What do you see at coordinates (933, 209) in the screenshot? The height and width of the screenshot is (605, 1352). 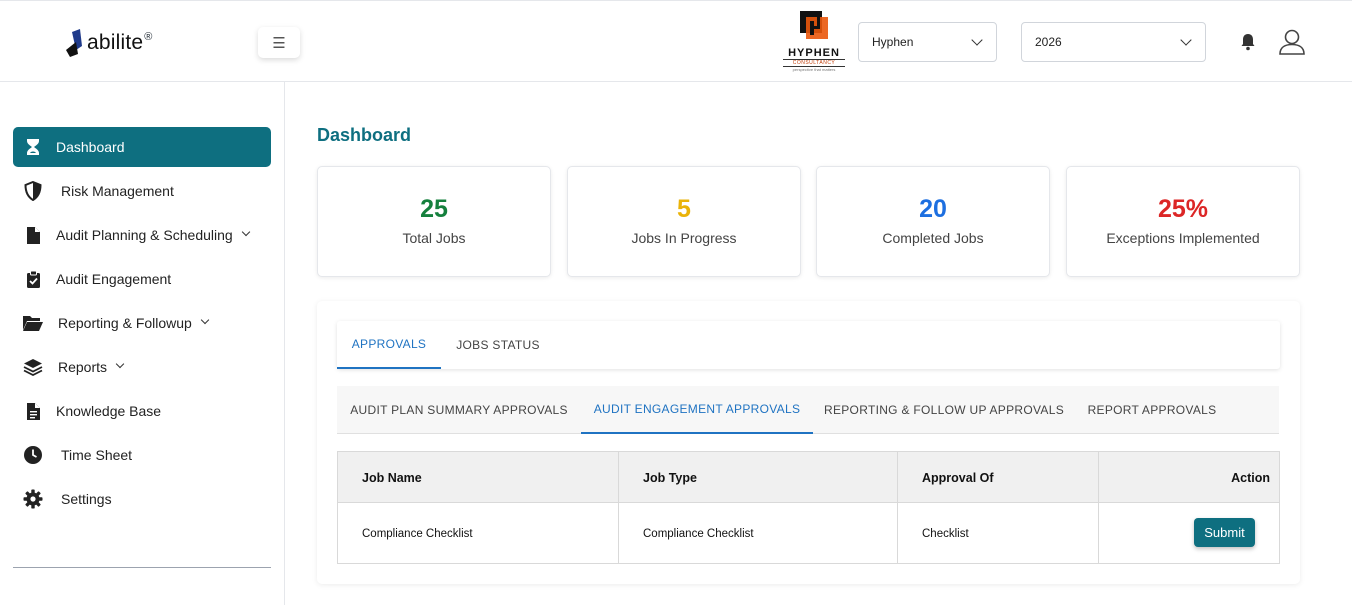 I see `stat-value: 20` at bounding box center [933, 209].